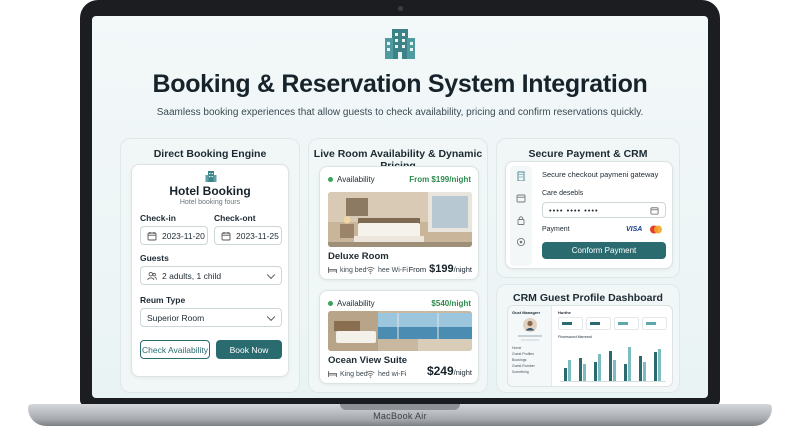  Describe the element at coordinates (400, 44) in the screenshot. I see `hotel-building-icon` at that location.